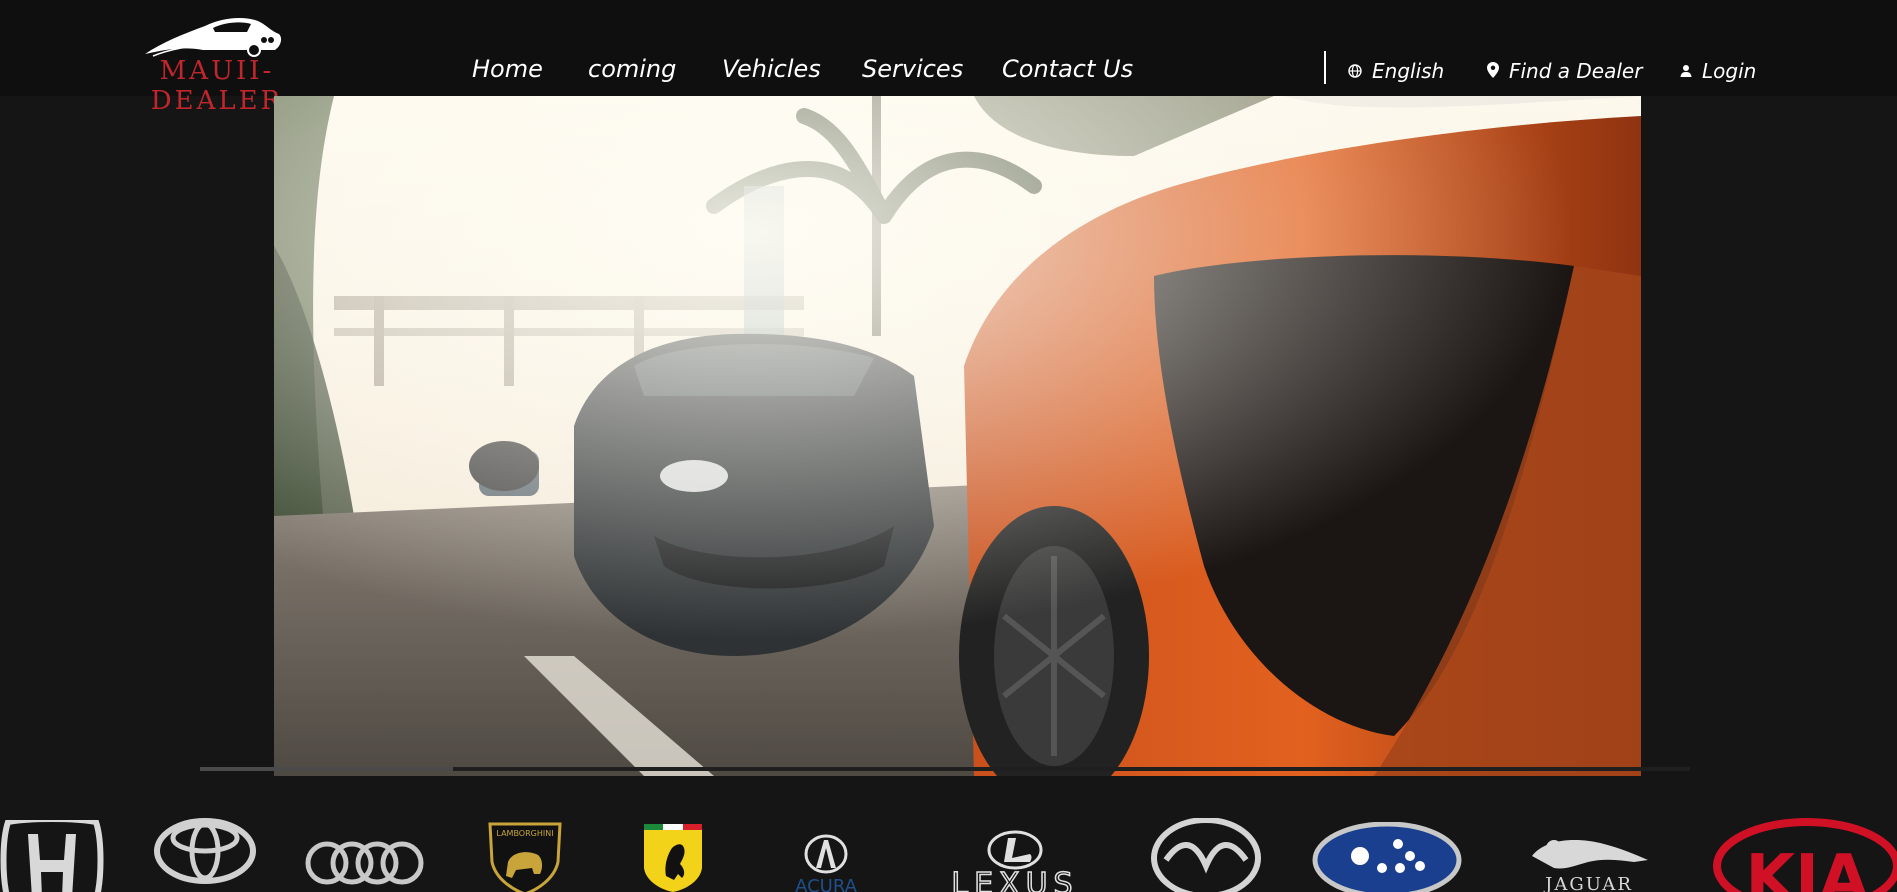  Describe the element at coordinates (1325, 67) in the screenshot. I see `header-divider` at that location.